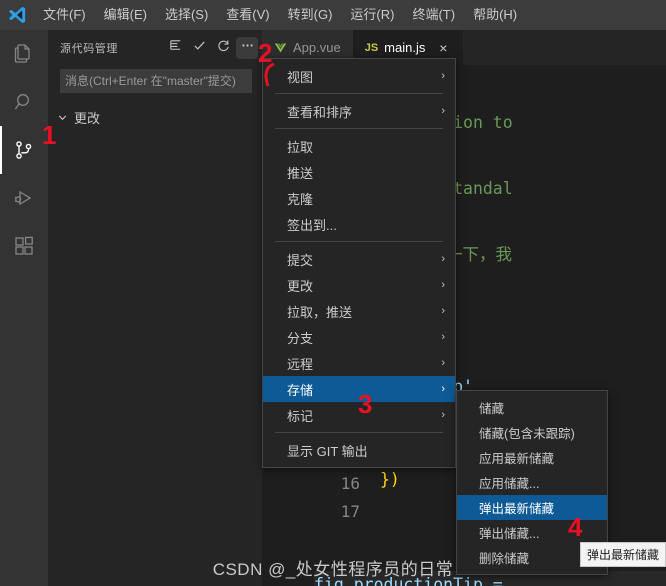 This screenshot has width=666, height=586. What do you see at coordinates (372, 15) in the screenshot?
I see `menubar-run: 运行(R)` at bounding box center [372, 15].